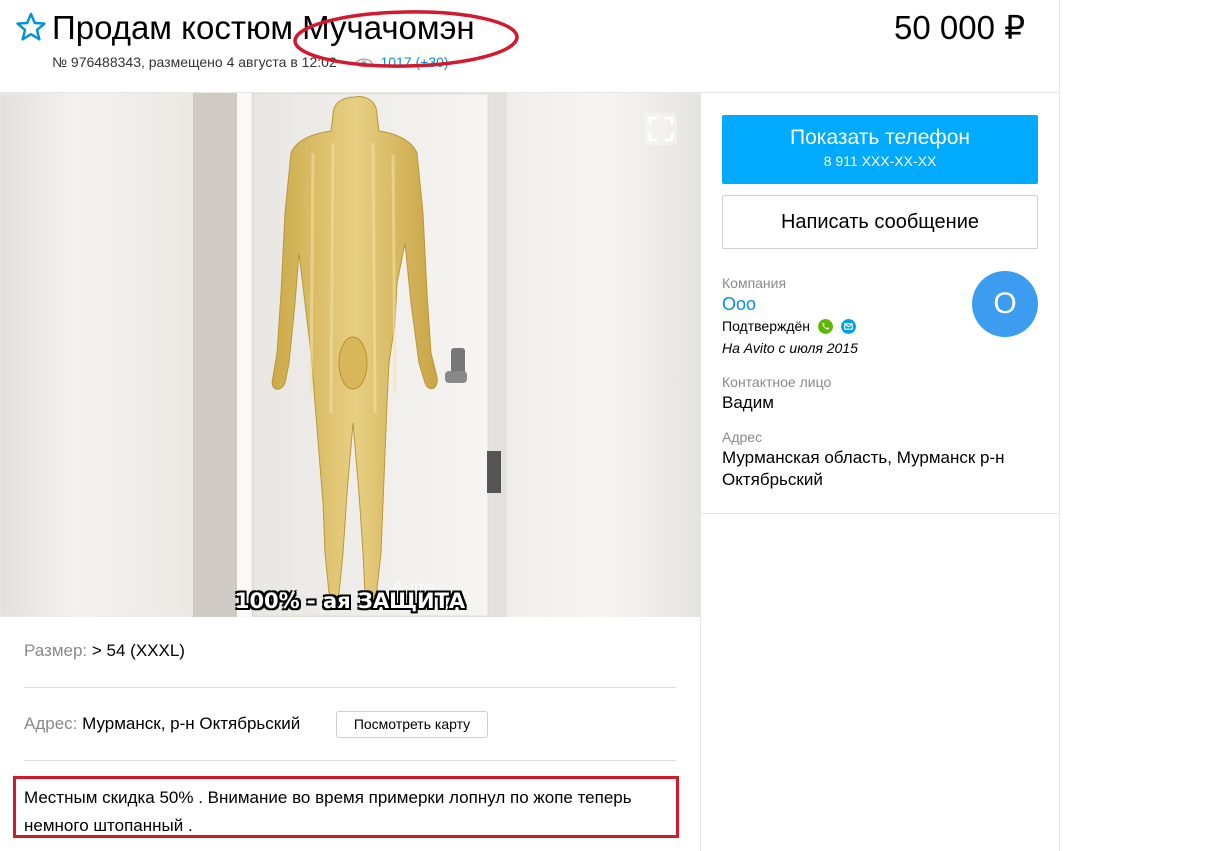 Image resolution: width=1217 pixels, height=851 pixels. What do you see at coordinates (363, 63) in the screenshot?
I see `eye-icon` at bounding box center [363, 63].